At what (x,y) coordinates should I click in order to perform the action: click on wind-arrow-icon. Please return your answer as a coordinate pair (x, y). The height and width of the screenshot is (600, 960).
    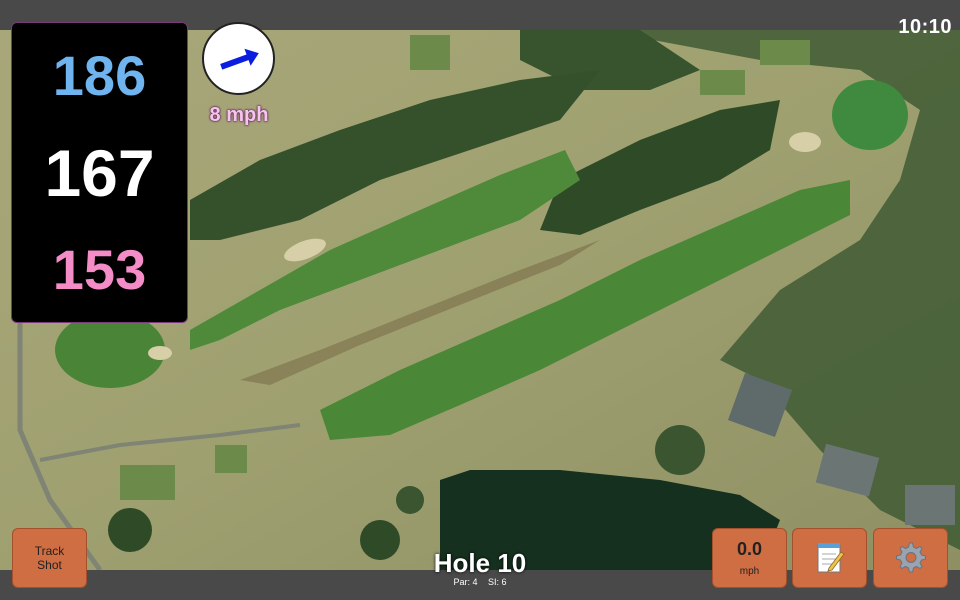
    Looking at the image, I should click on (239, 59).